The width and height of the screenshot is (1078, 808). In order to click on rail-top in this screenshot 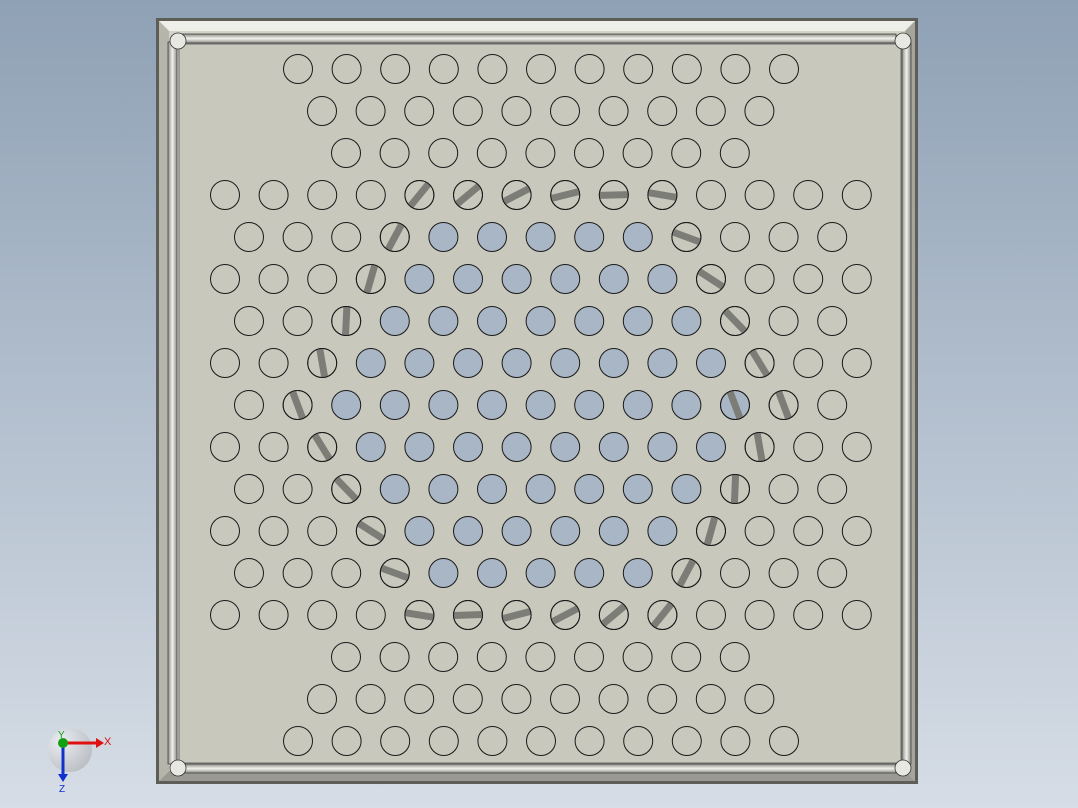, I will do `click(538, 38)`.